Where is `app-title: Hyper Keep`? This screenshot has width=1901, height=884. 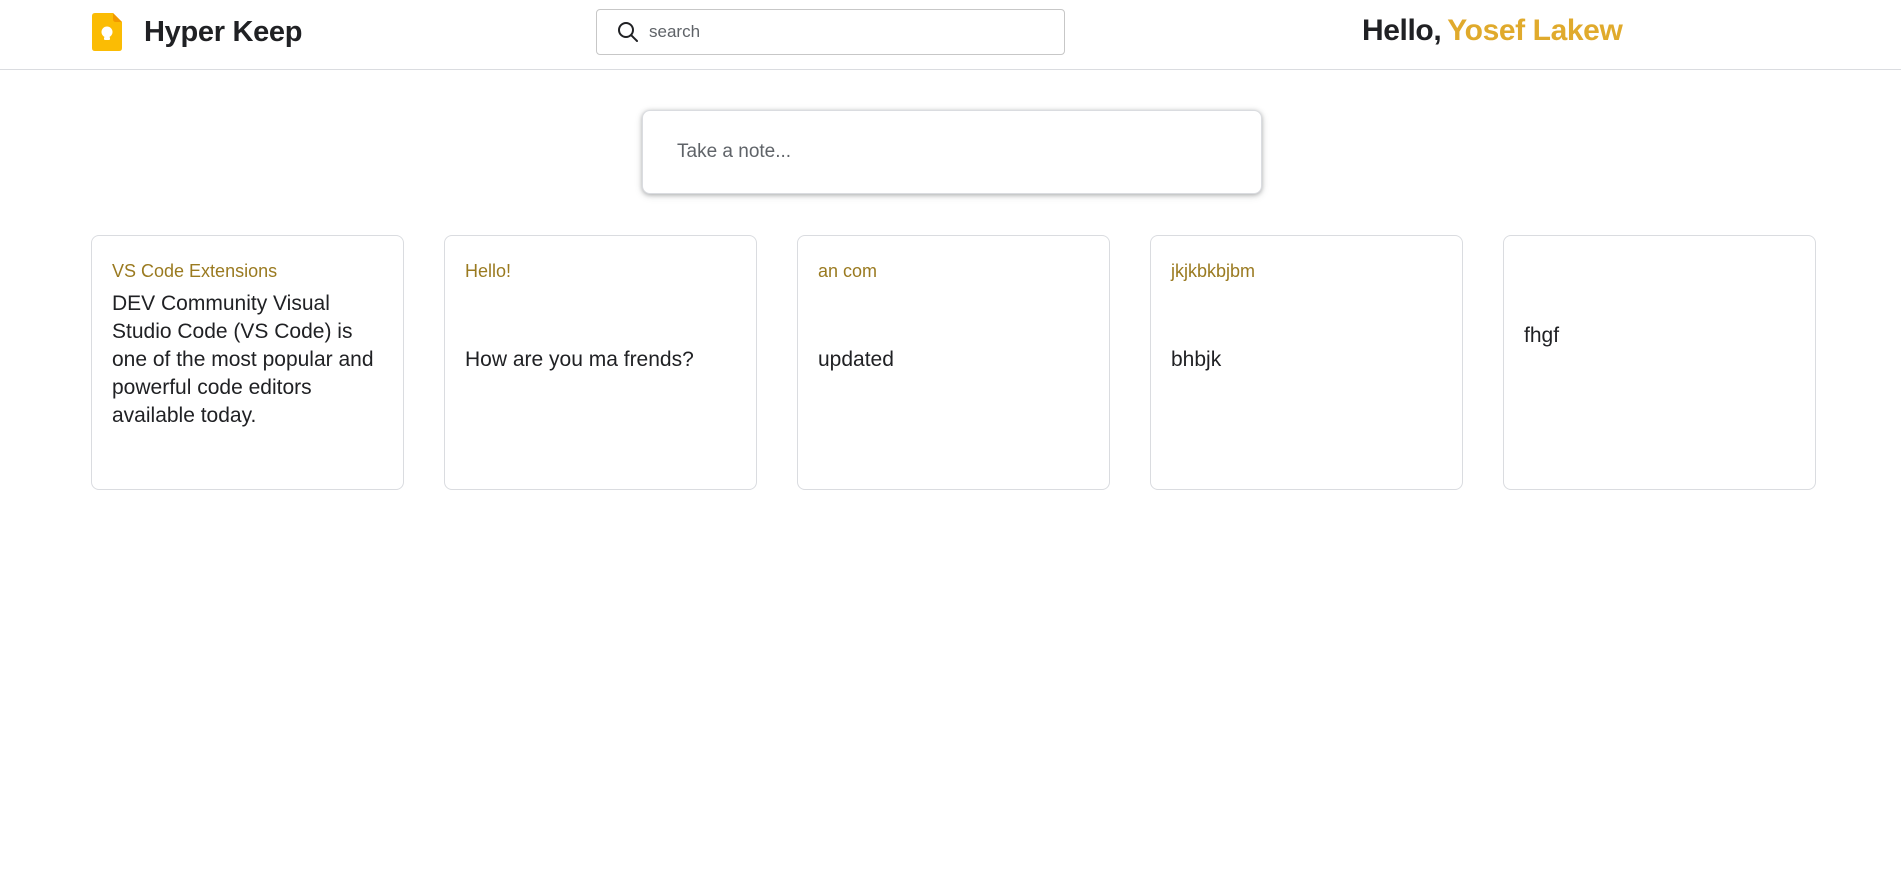 app-title: Hyper Keep is located at coordinates (223, 31).